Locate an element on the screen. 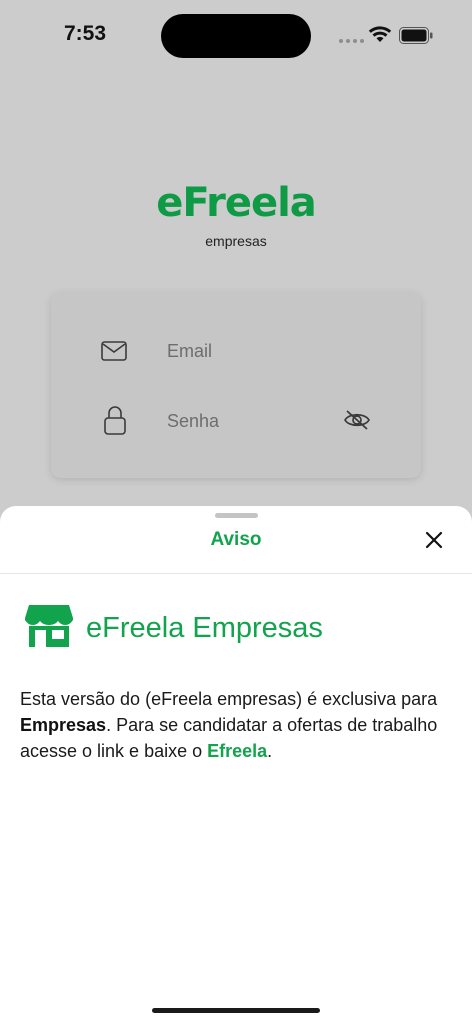 This screenshot has width=472, height=1024. status-bar: 7:53 is located at coordinates (236, 36).